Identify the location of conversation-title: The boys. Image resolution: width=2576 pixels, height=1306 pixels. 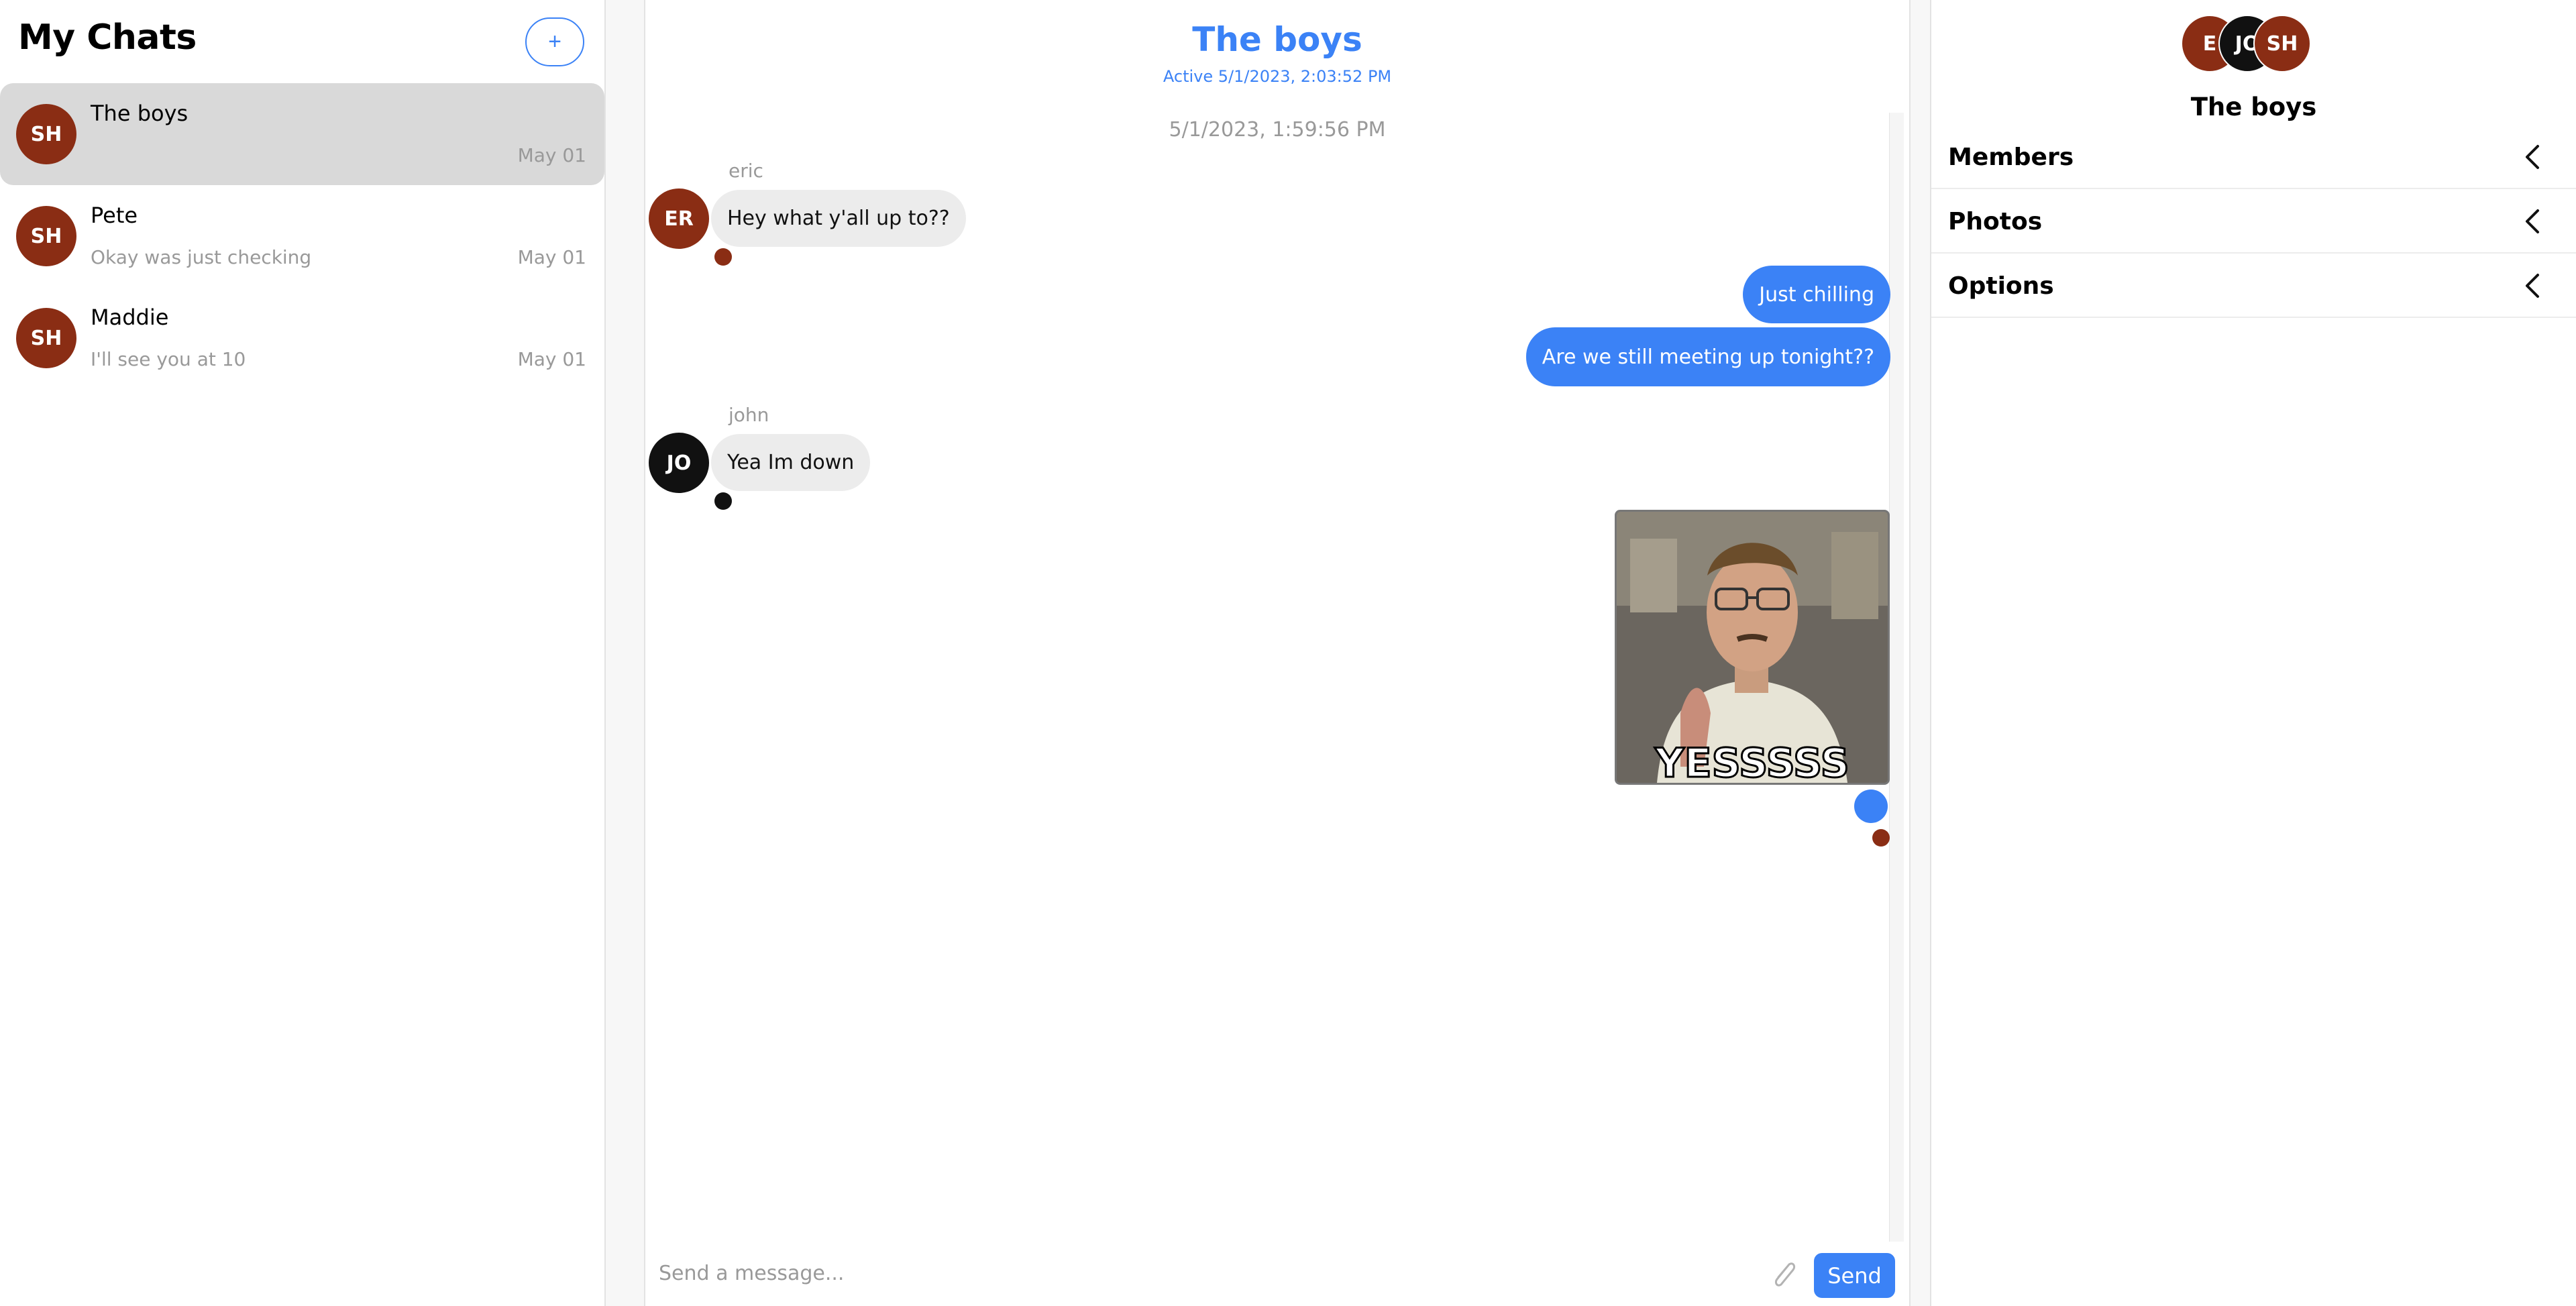
(1277, 39).